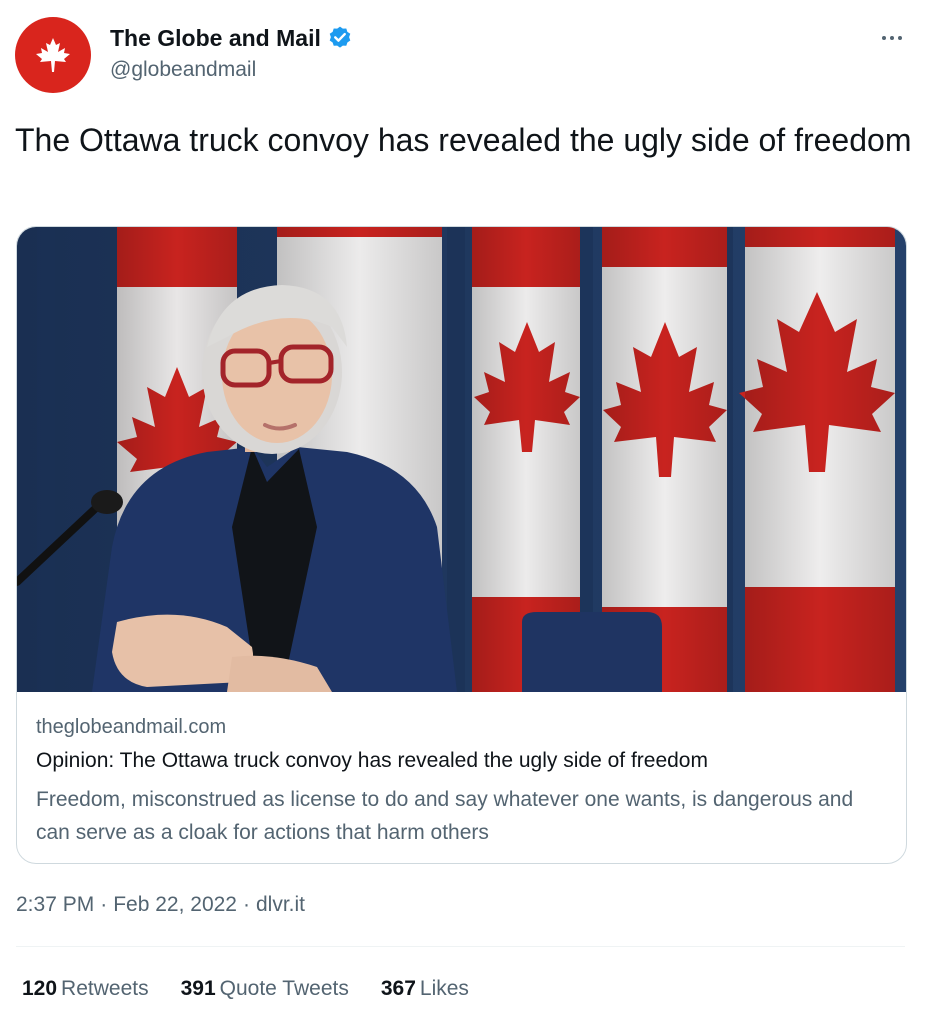 This screenshot has width=951, height=1024. I want to click on engagement-stats: 120 Retweets 391 Quote Tweets 367 Likes, so click(245, 989).